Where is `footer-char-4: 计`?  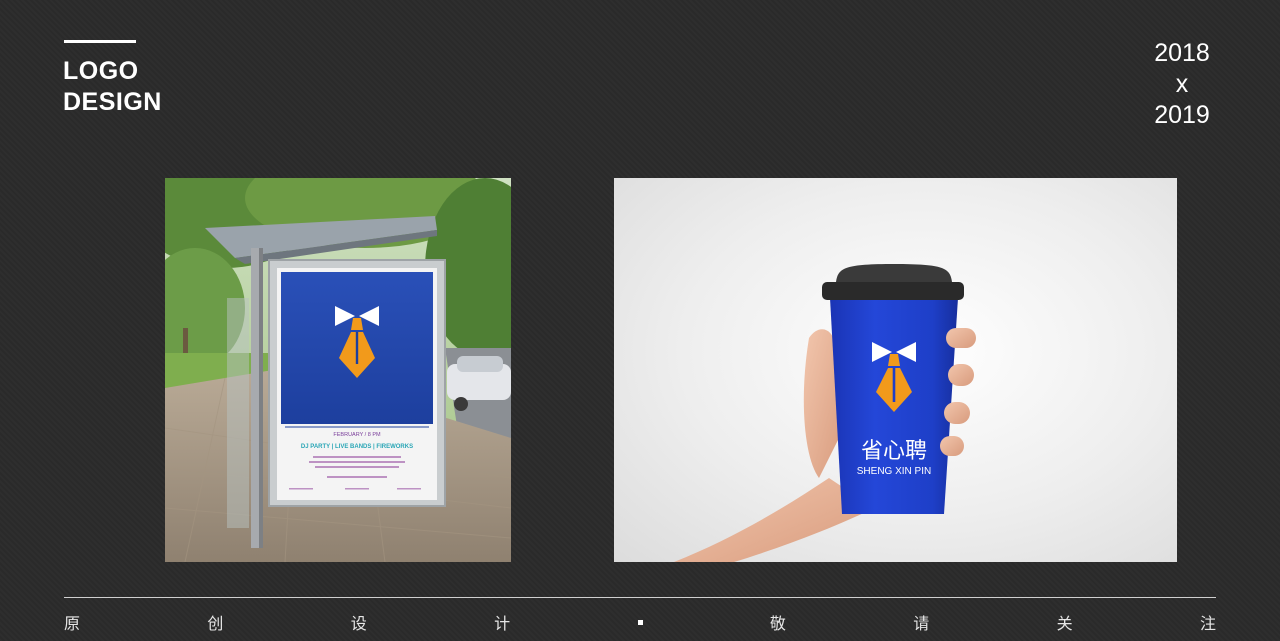
footer-char-4: 计 is located at coordinates (502, 623).